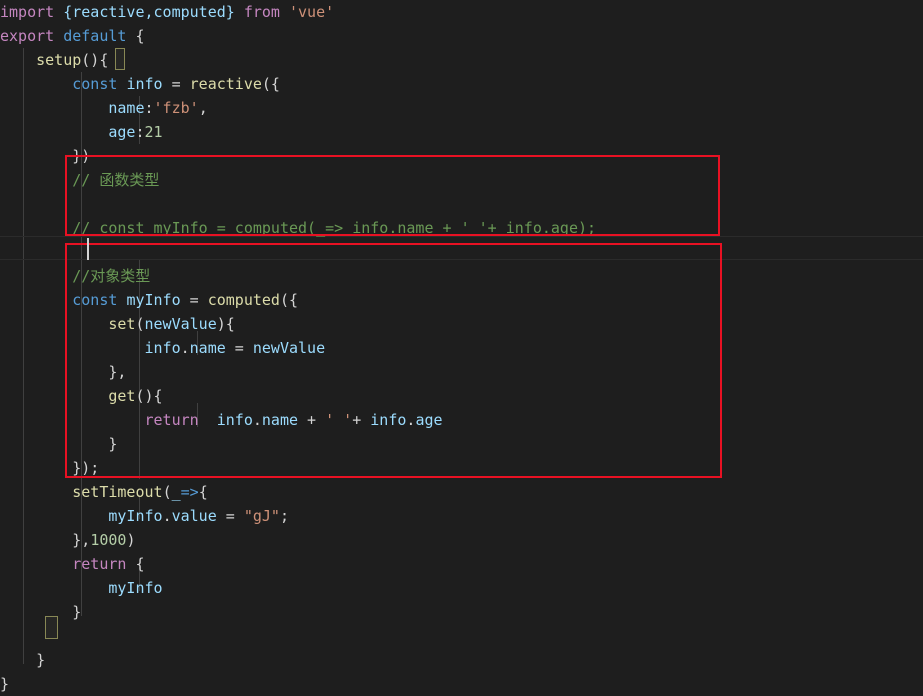  I want to click on code-token: });, so click(50, 468).